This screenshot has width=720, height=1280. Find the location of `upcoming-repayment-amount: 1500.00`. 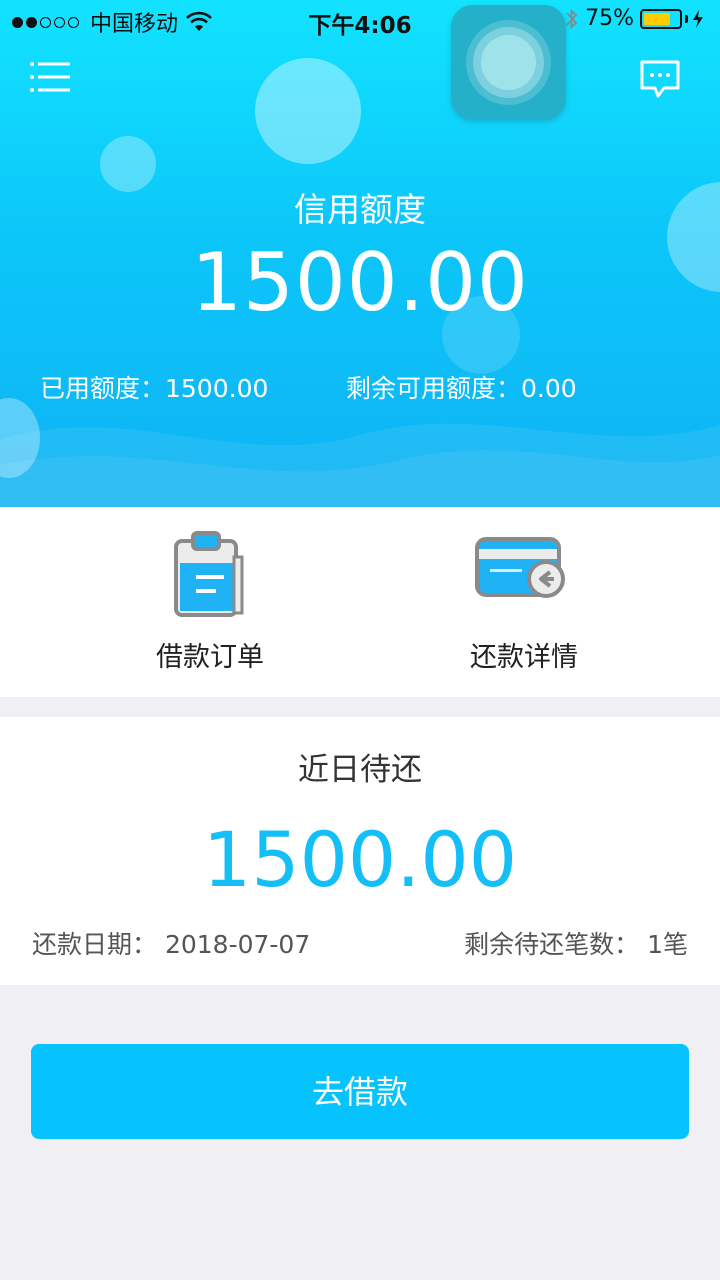

upcoming-repayment-amount: 1500.00 is located at coordinates (360, 859).